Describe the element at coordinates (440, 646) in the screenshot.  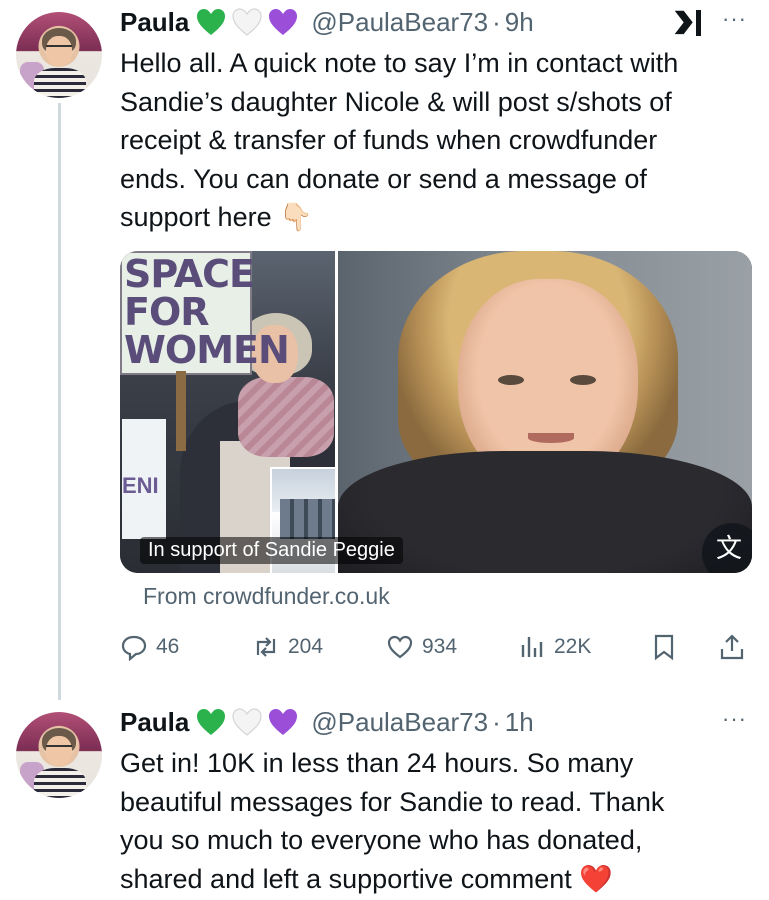
I see `like-count: 934` at that location.